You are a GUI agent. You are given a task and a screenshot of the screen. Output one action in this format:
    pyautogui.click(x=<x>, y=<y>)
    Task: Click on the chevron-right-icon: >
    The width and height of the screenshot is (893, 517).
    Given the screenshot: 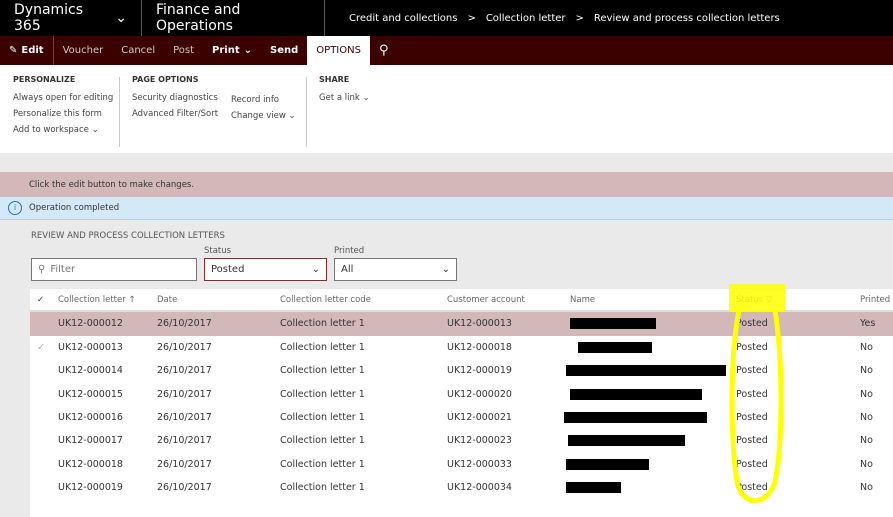 What is the action you would take?
    pyautogui.click(x=579, y=18)
    